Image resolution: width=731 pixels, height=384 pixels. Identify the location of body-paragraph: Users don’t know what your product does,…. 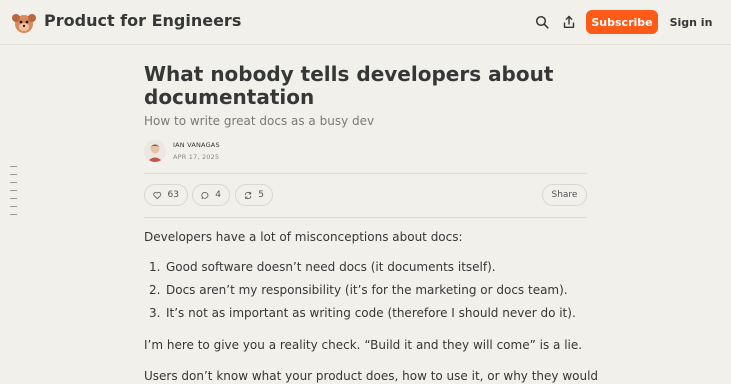
(371, 376).